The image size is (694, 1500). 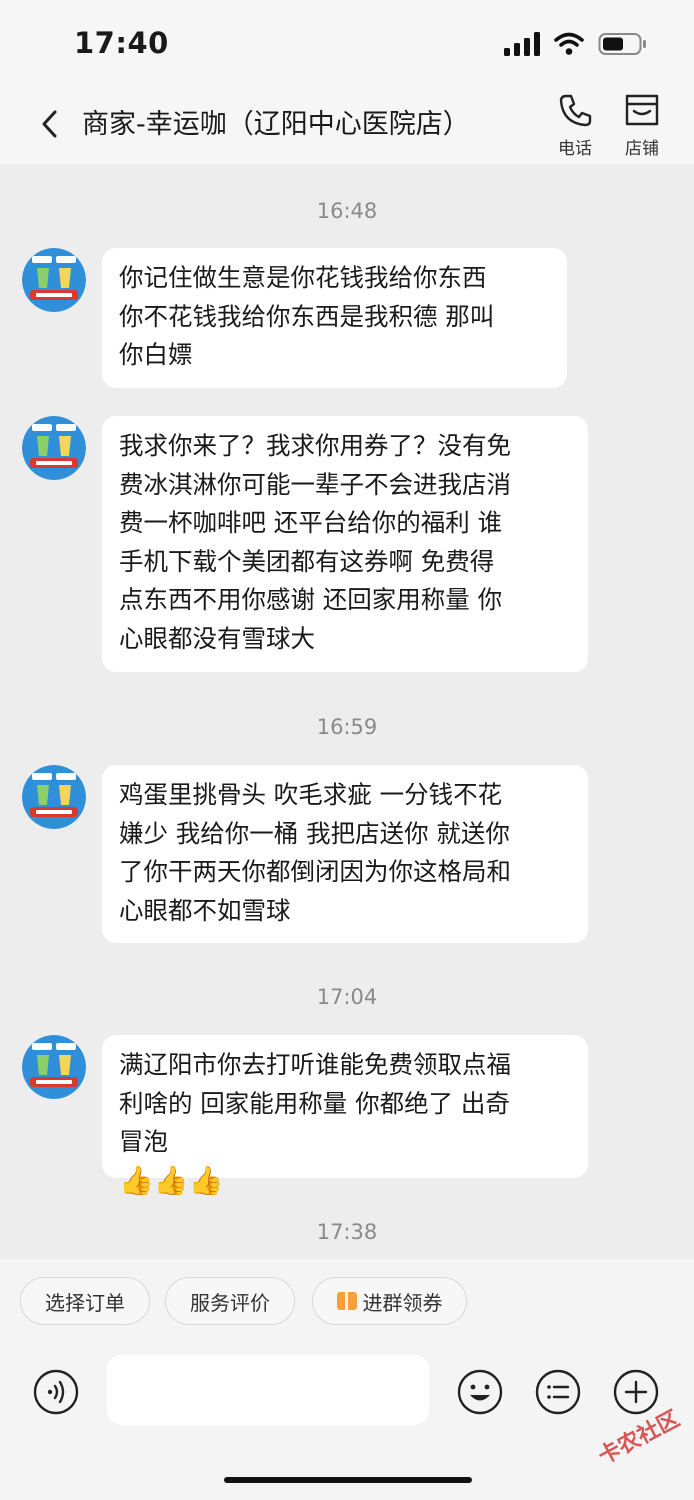 What do you see at coordinates (575, 149) in the screenshot?
I see `phone-label: 电话` at bounding box center [575, 149].